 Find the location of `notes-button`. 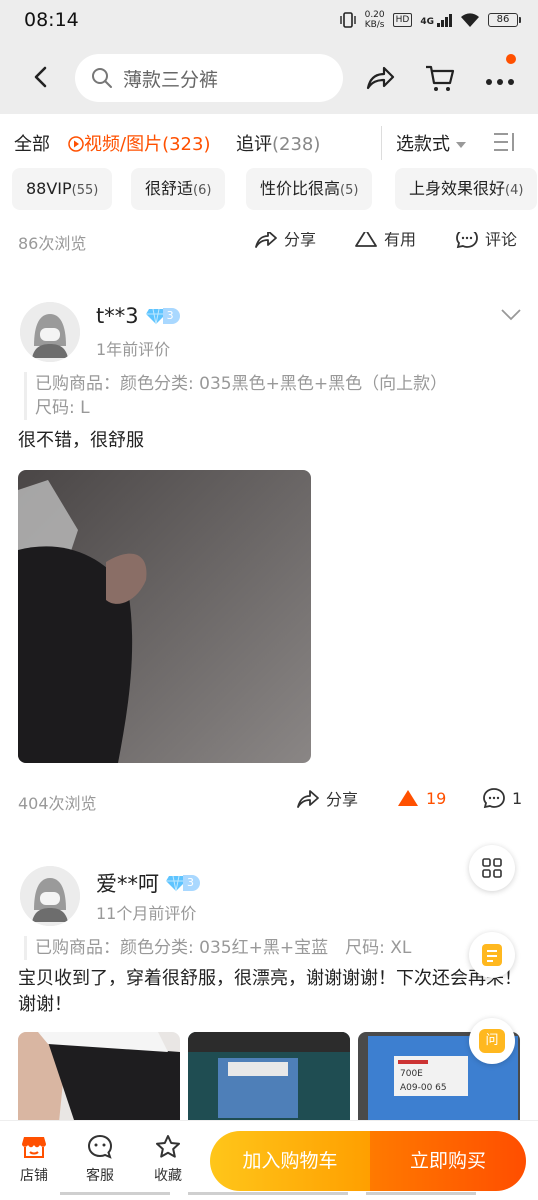

notes-button is located at coordinates (492, 955).